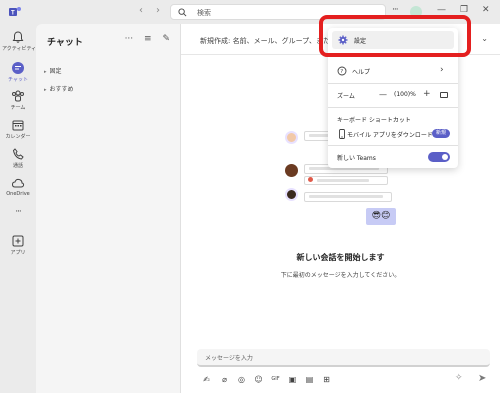  What do you see at coordinates (18, 154) in the screenshot?
I see `phone-icon` at bounding box center [18, 154].